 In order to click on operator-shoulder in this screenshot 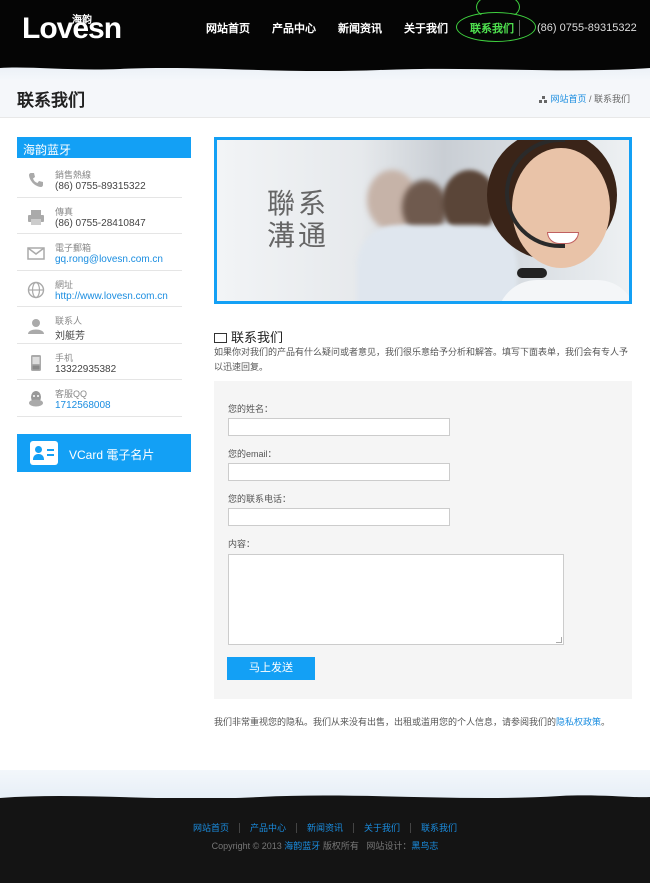, I will do `click(563, 290)`.